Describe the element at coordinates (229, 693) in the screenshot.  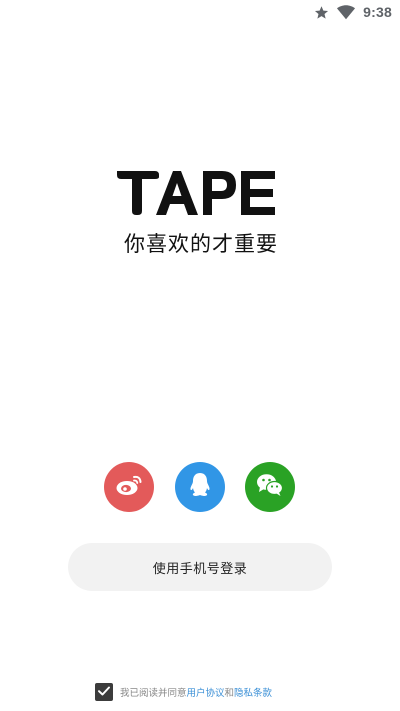
I see `agreement-conjunction: 和` at that location.